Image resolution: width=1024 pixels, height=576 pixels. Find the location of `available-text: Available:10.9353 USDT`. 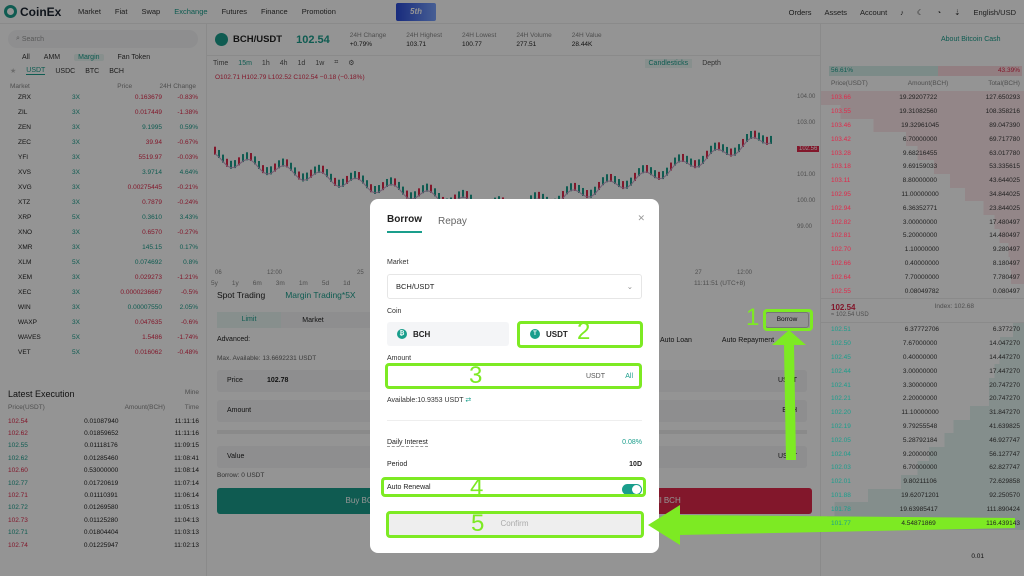

available-text: Available:10.9353 USDT is located at coordinates (425, 400).